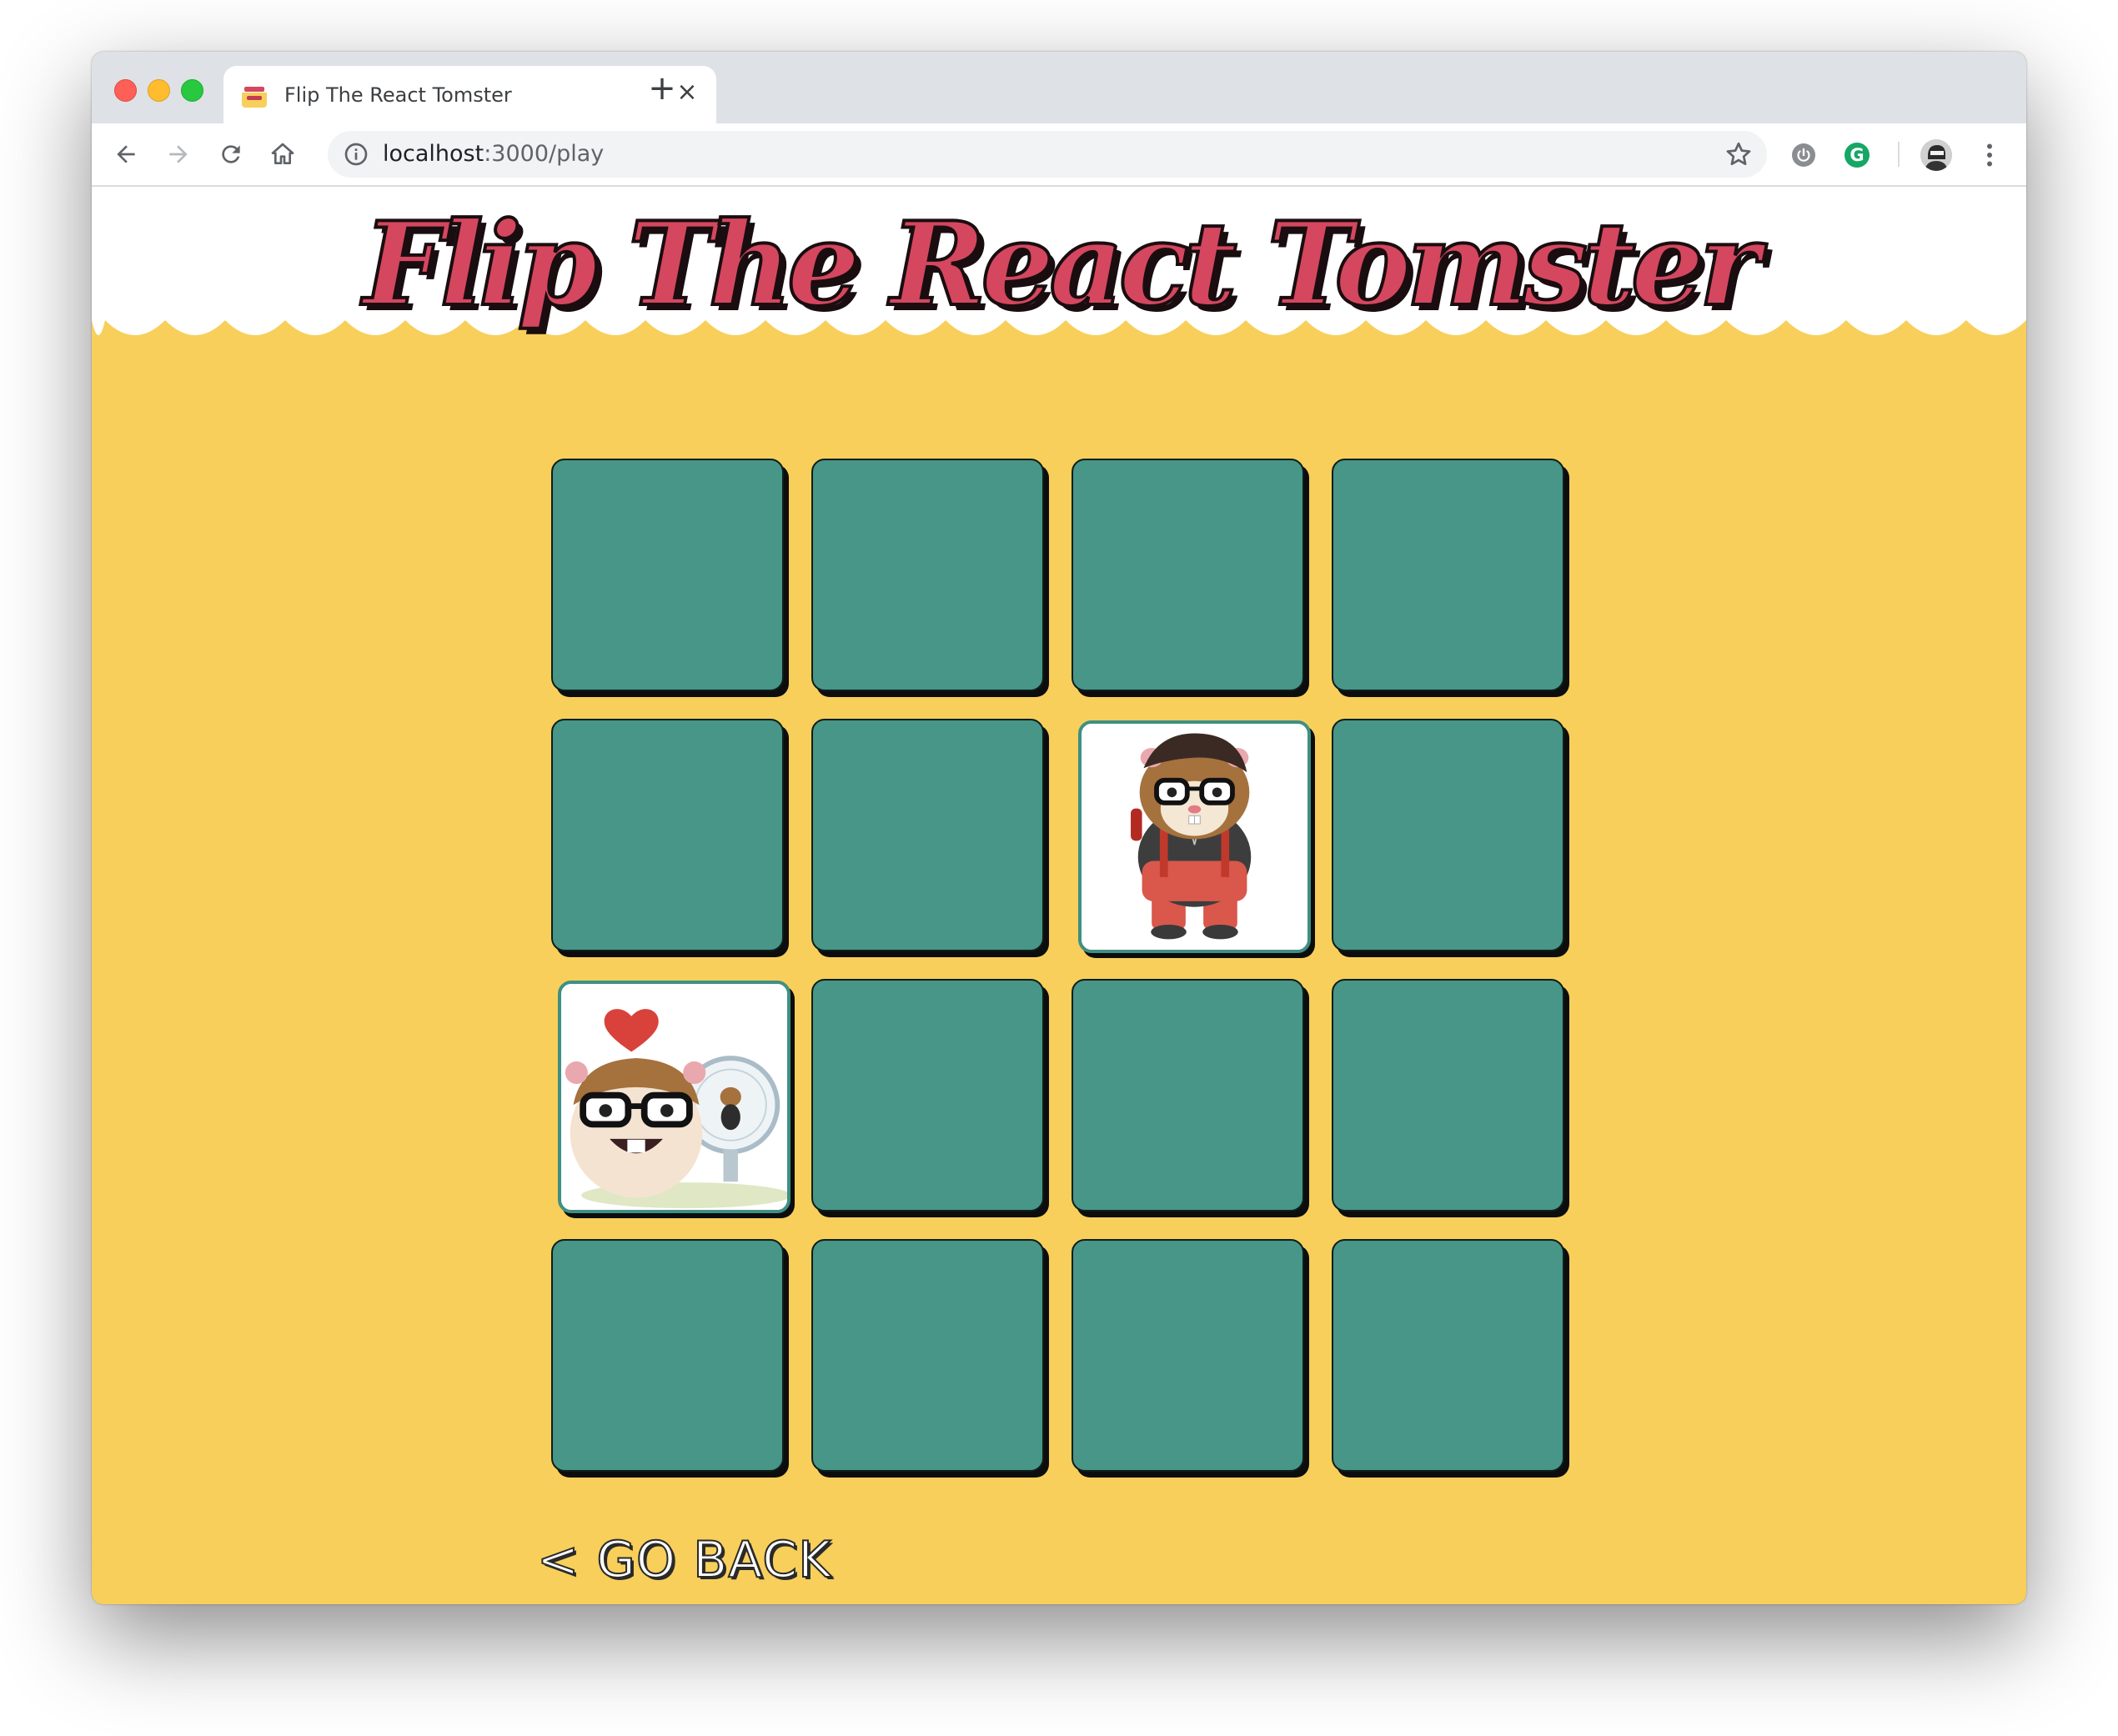 The height and width of the screenshot is (1736, 2118). I want to click on home-icon, so click(283, 154).